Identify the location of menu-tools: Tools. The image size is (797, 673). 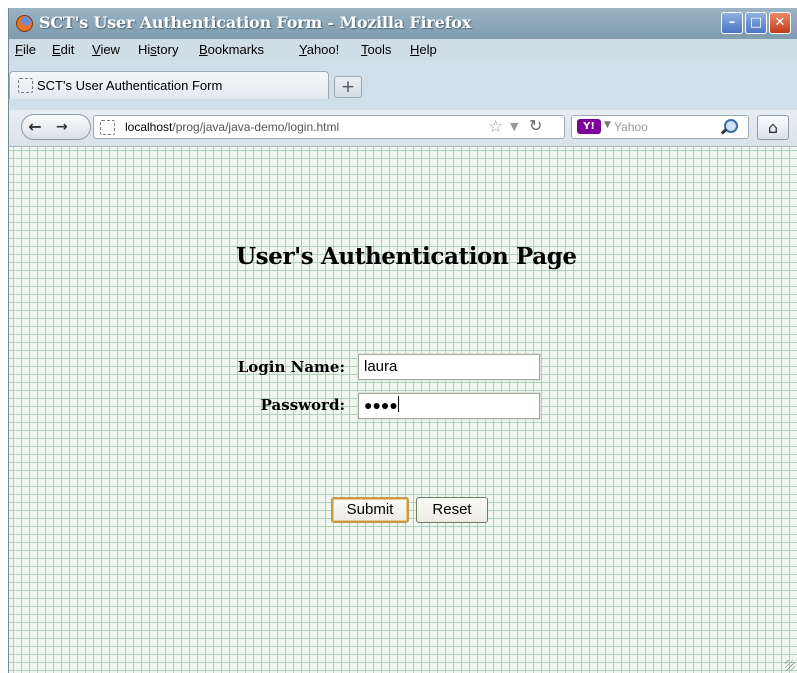
(376, 49).